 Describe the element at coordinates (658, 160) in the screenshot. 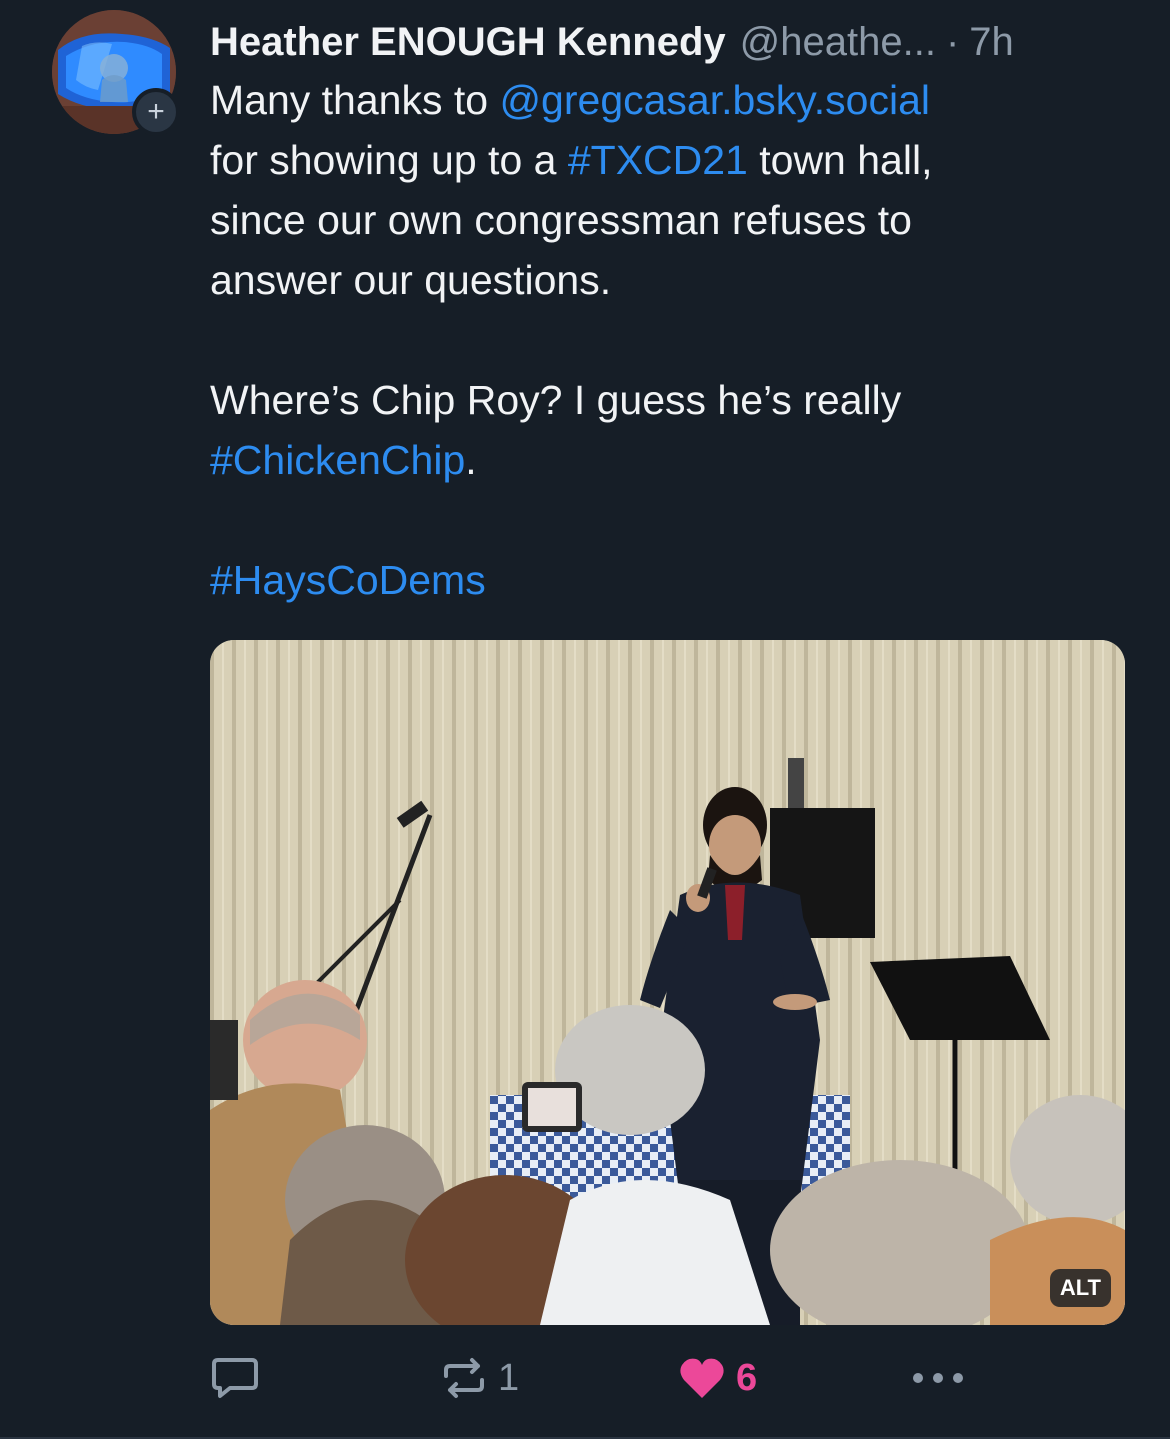

I see `hashtag-txcd21: #TXCD21` at that location.